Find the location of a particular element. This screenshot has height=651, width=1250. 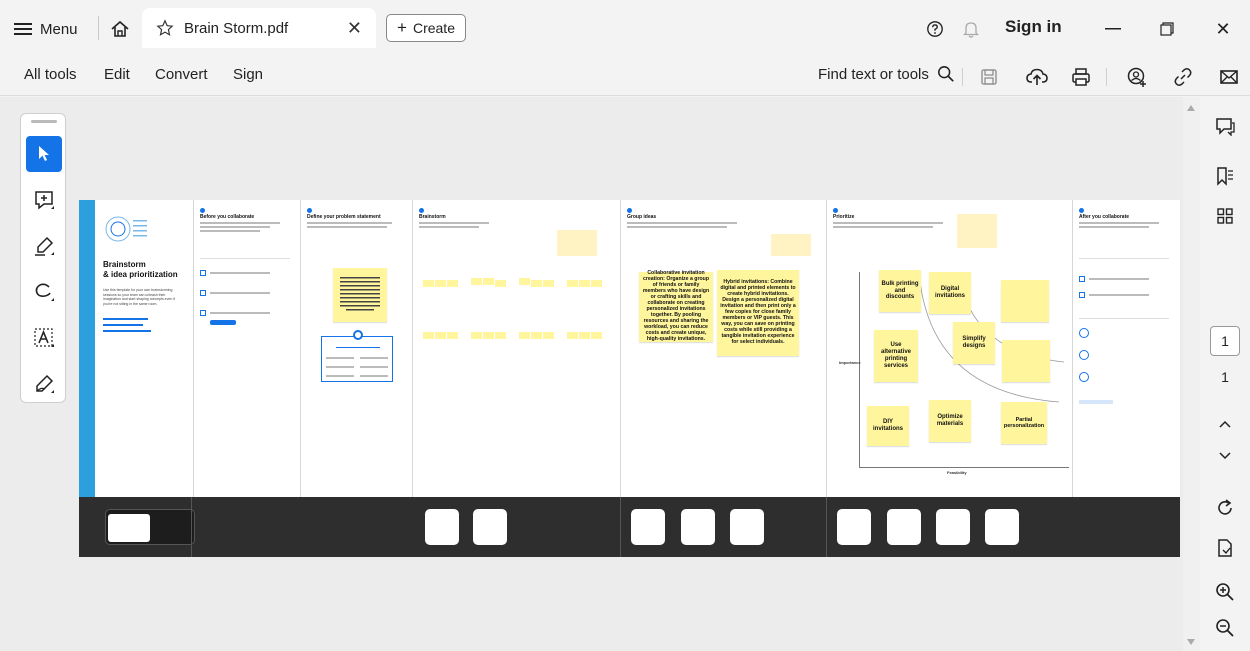

zoom-in-button is located at coordinates (1225, 592).